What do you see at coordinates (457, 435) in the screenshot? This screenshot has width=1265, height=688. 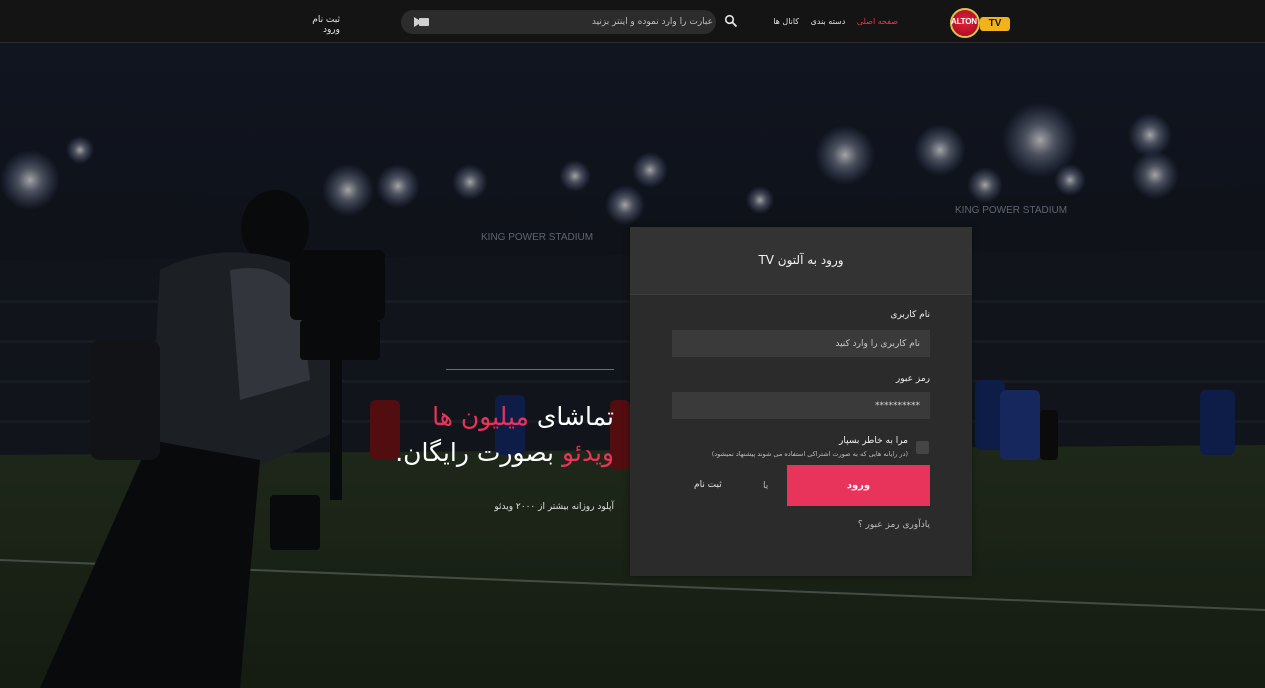 I see `hero-title: تماشای میلیون ها ویدئو بصورت رایگان.` at bounding box center [457, 435].